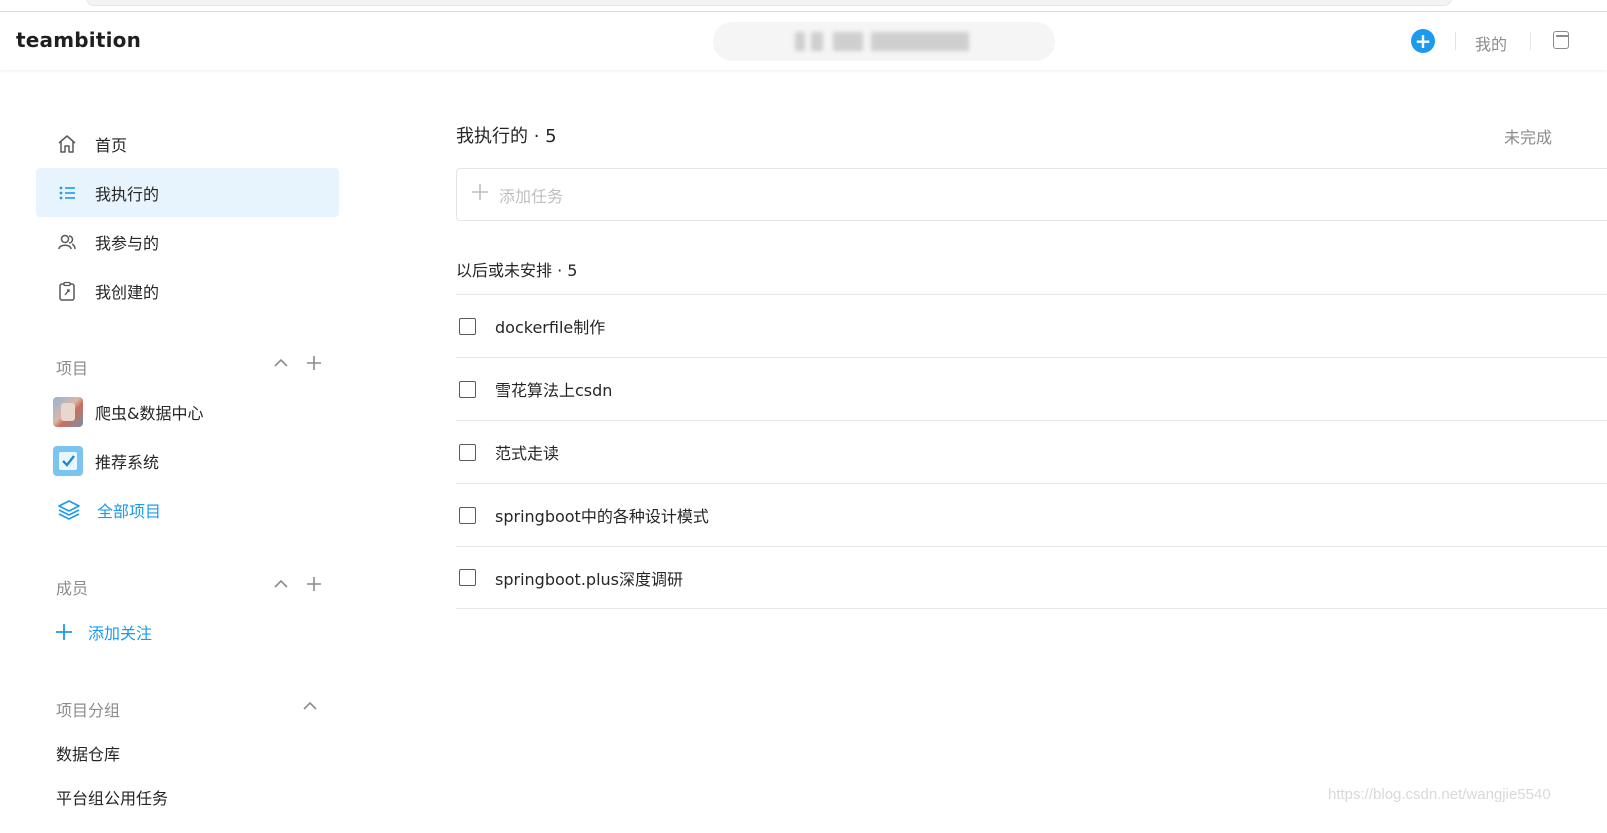 This screenshot has height=833, width=1607. What do you see at coordinates (1031, 194) in the screenshot?
I see `add-task-input: 添加任务` at bounding box center [1031, 194].